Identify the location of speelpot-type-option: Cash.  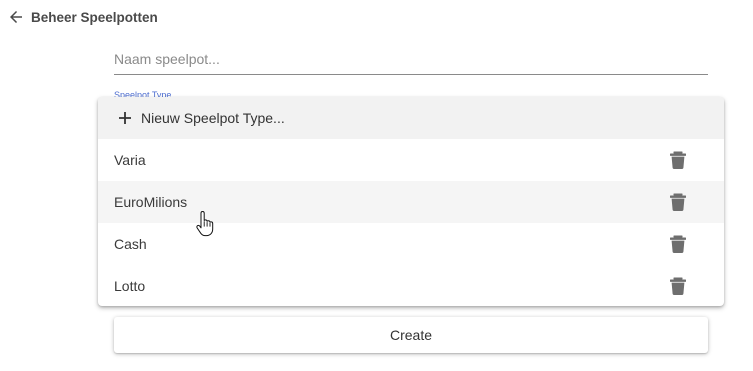
(411, 244).